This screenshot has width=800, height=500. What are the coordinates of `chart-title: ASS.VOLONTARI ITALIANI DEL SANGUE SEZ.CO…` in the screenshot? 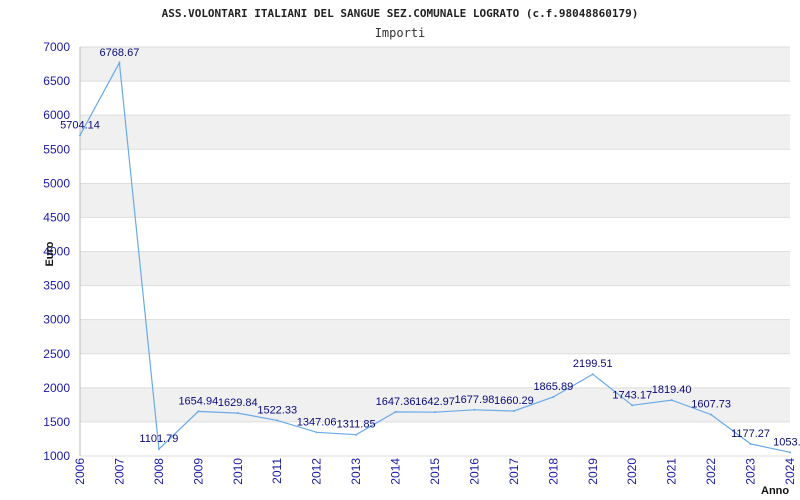 It's located at (400, 13).